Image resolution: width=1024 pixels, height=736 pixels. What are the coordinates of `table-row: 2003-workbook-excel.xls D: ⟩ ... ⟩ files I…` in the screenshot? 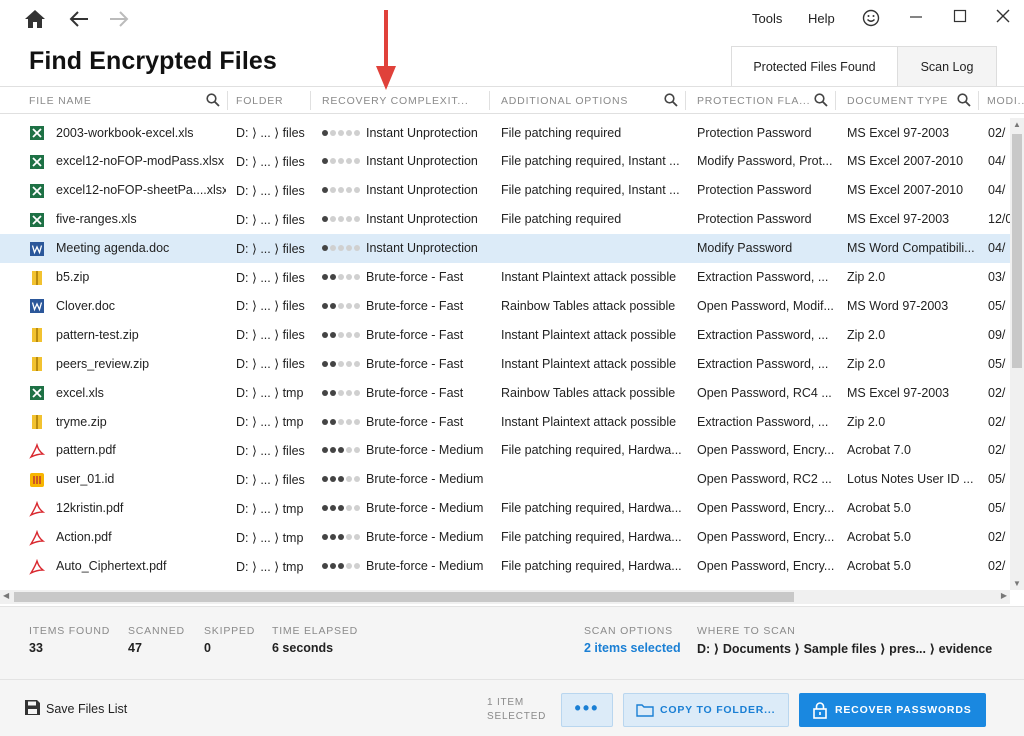 It's located at (505, 132).